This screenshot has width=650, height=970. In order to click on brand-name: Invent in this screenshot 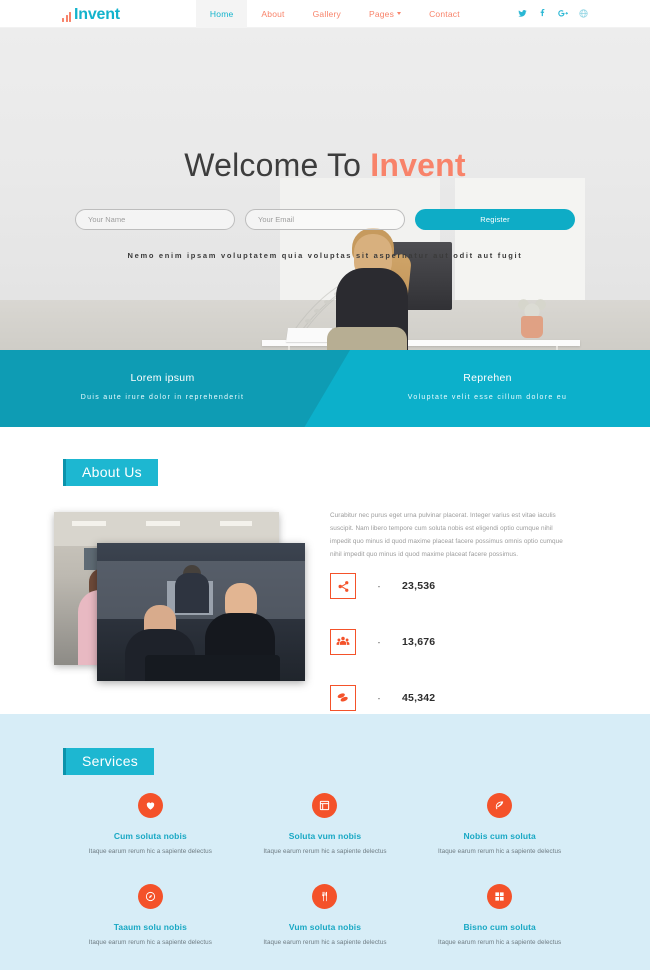, I will do `click(97, 14)`.